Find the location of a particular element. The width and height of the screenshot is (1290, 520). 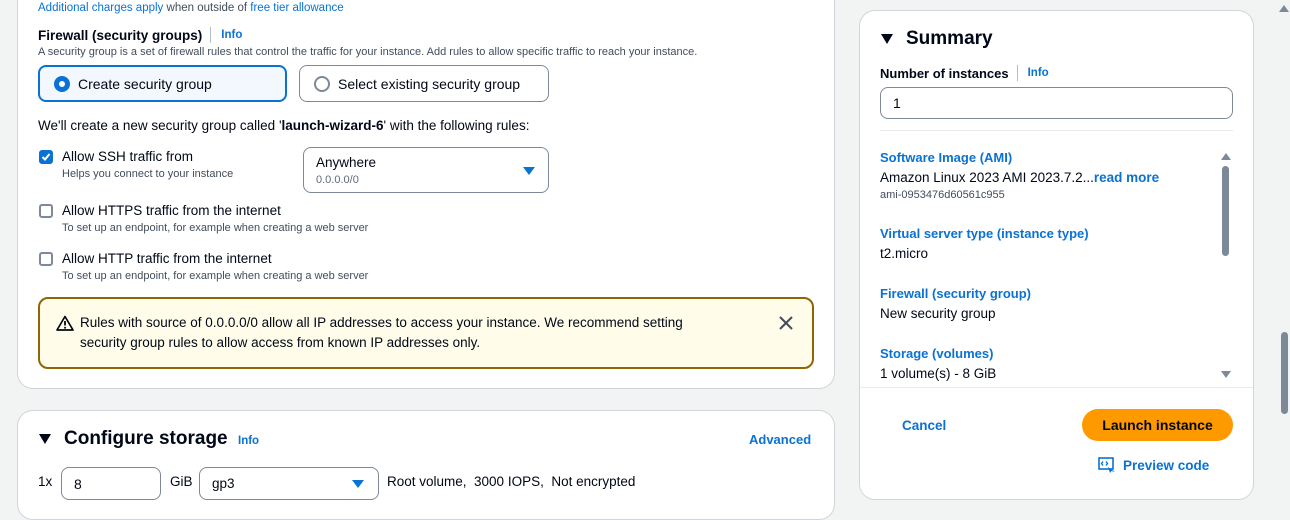

instances-heading: Number of instances Info is located at coordinates (964, 73).